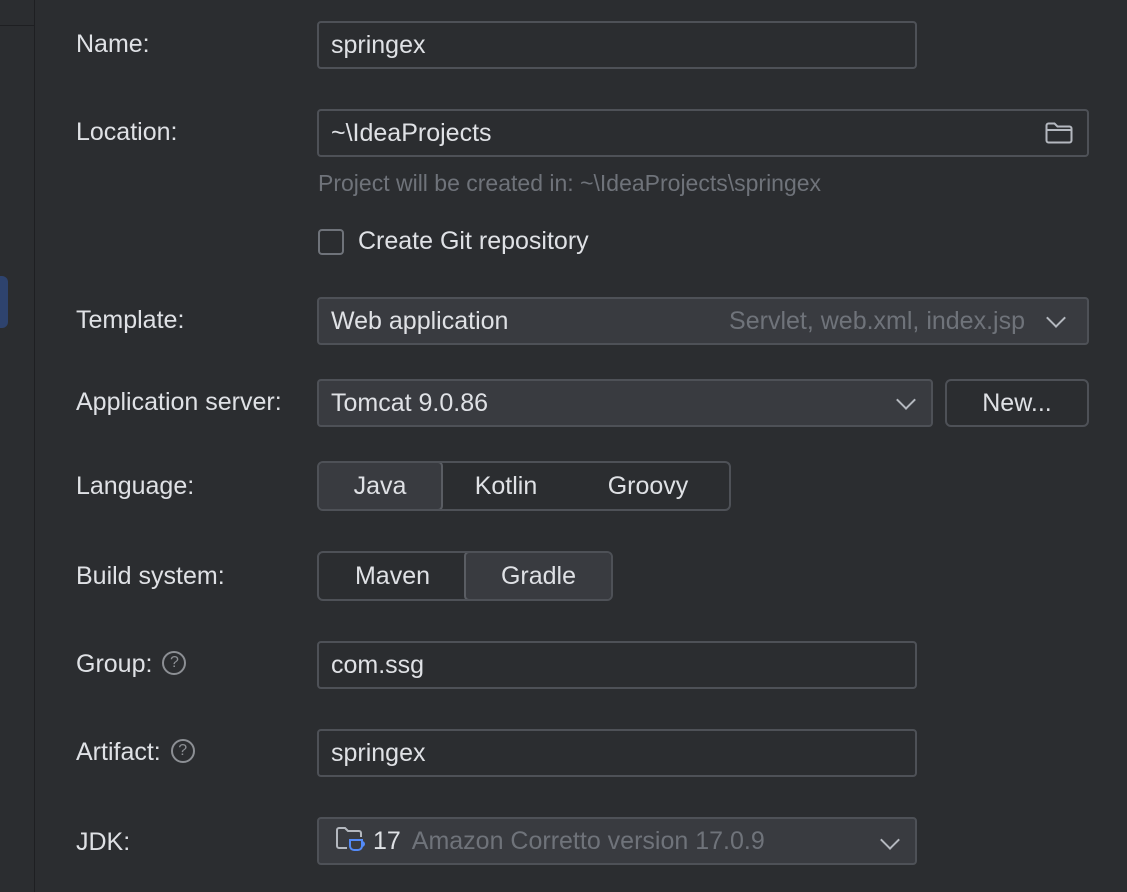  I want to click on group-label-text: Group:, so click(114, 664).